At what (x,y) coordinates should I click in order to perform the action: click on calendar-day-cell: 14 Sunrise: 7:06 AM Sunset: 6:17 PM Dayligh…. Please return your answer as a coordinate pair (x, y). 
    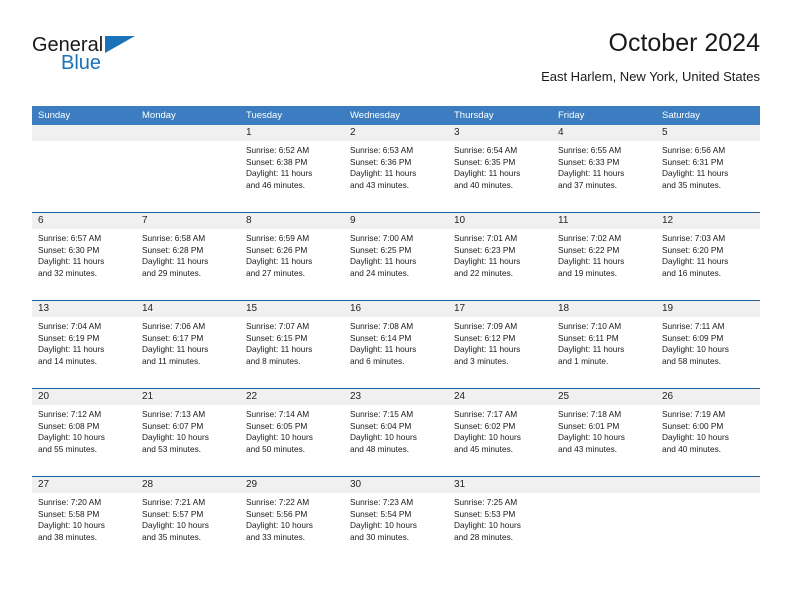
    Looking at the image, I should click on (188, 344).